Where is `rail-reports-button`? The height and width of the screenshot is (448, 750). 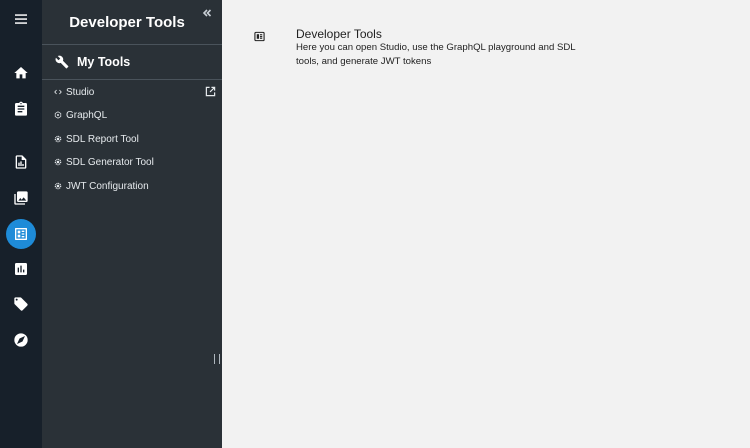 rail-reports-button is located at coordinates (21, 162).